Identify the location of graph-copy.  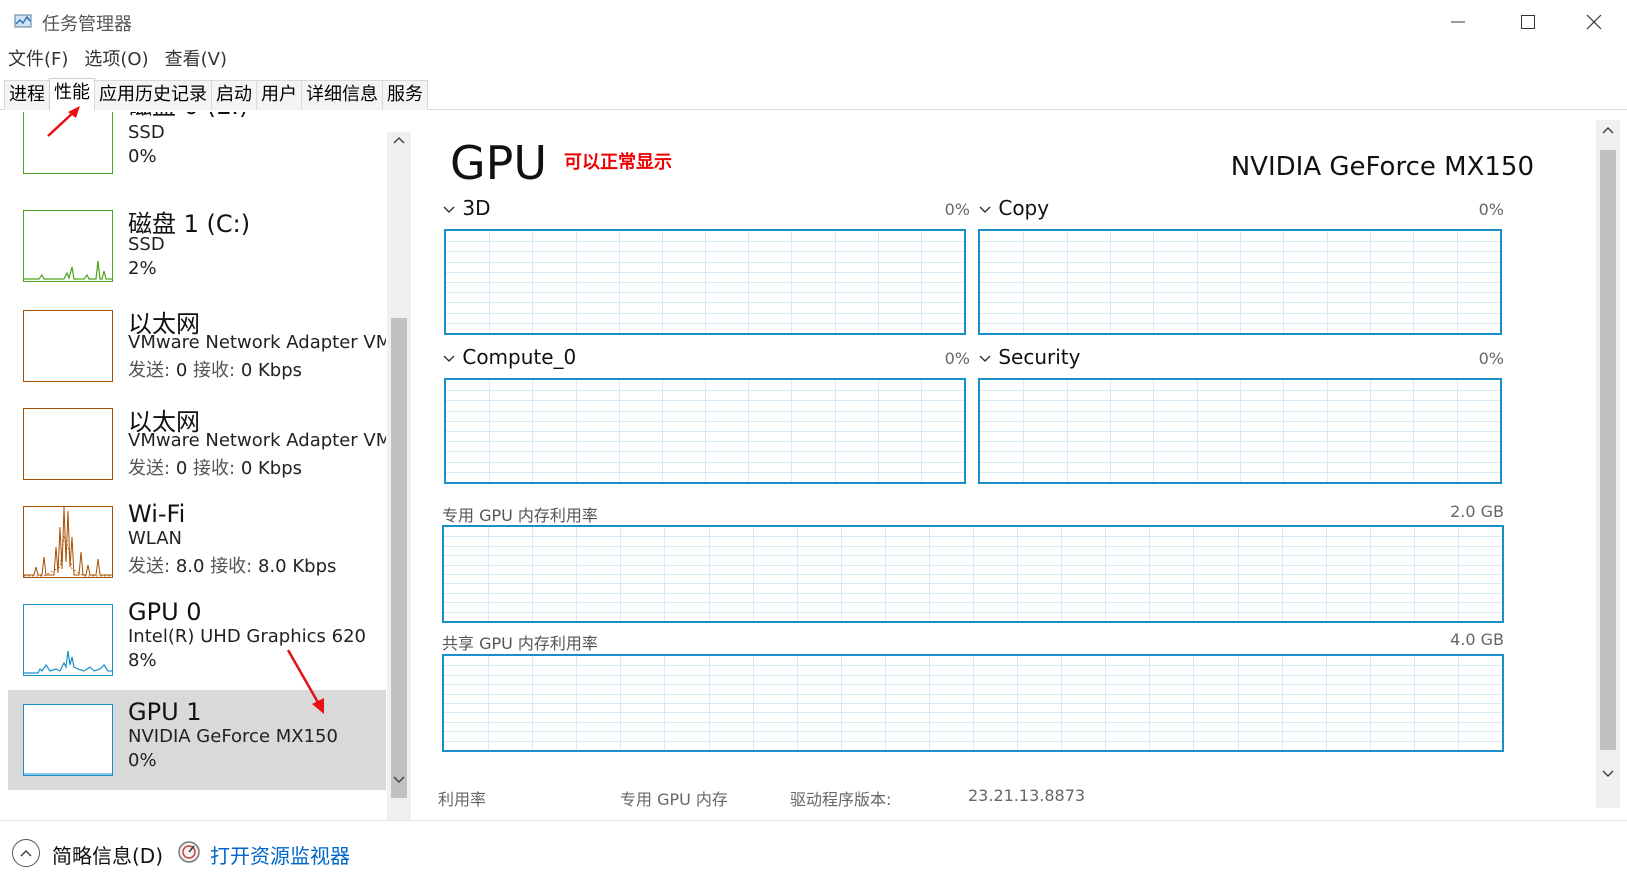
(1240, 282).